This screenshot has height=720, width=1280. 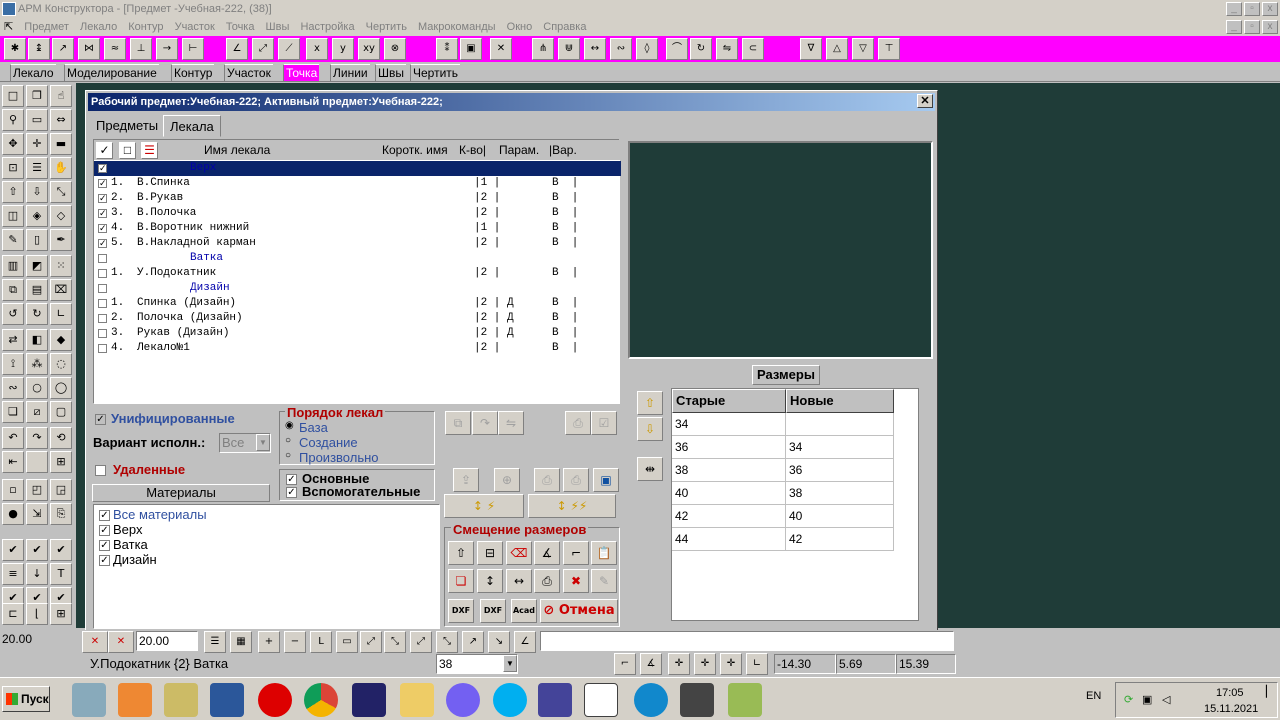 I want to click on point-mirror-tool-icon: ⇋, so click(x=727, y=49).